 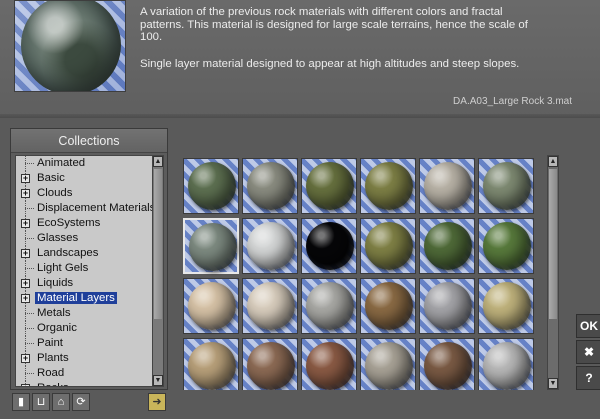 What do you see at coordinates (58, 238) in the screenshot?
I see `tree-item-label: Glasses` at bounding box center [58, 238].